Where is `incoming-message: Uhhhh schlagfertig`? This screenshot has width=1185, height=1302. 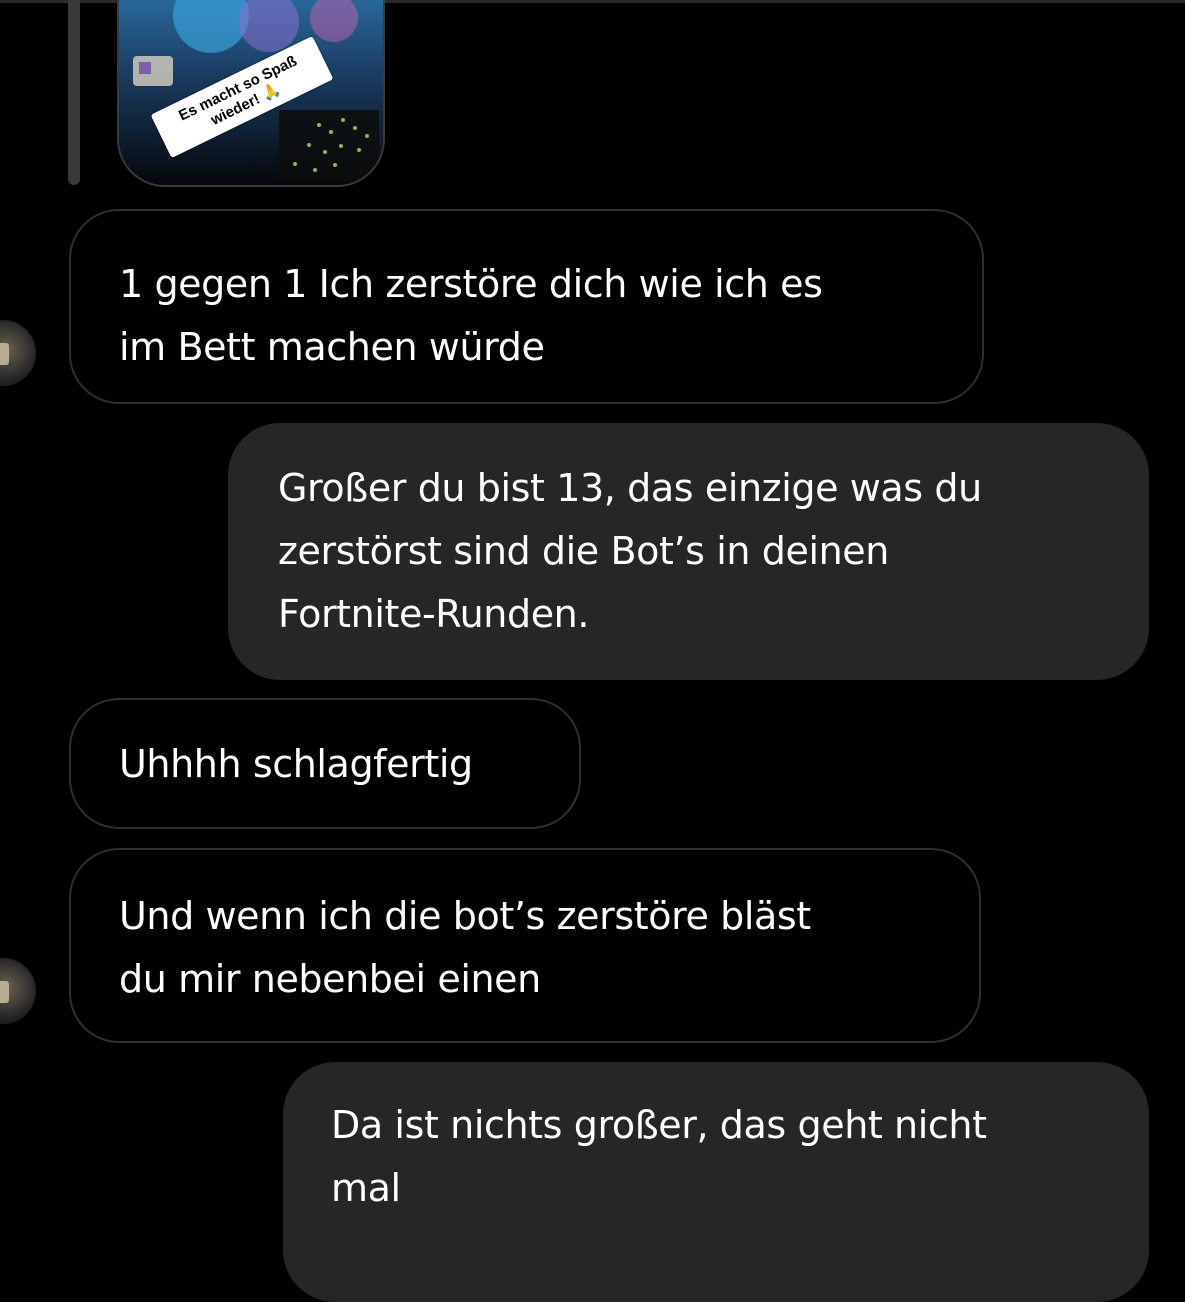
incoming-message: Uhhhh schlagfertig is located at coordinates (325, 763).